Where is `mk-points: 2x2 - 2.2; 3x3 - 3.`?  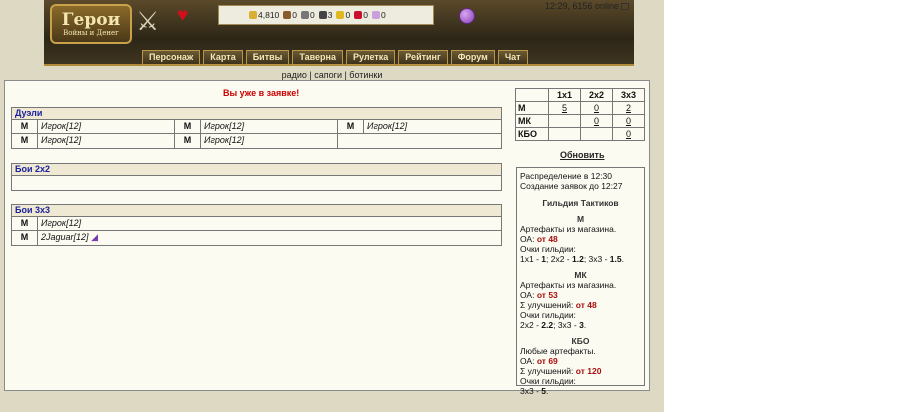
mk-points: 2x2 - 2.2; 3x3 - 3. is located at coordinates (580, 325).